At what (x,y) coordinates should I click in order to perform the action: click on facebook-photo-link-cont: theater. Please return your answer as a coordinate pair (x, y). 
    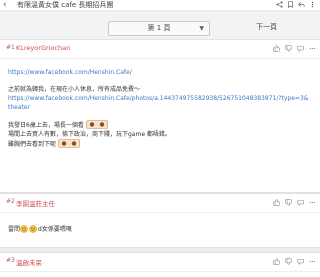
    Looking at the image, I should click on (160, 107).